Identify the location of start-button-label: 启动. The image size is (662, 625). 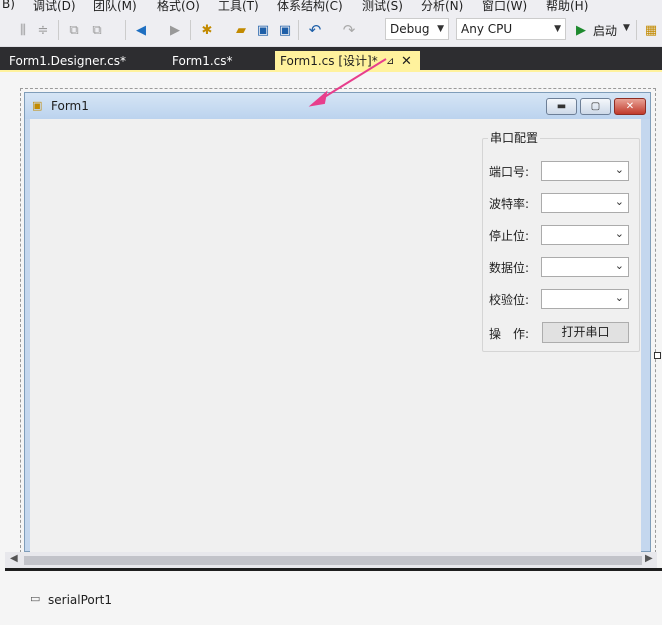
(605, 30).